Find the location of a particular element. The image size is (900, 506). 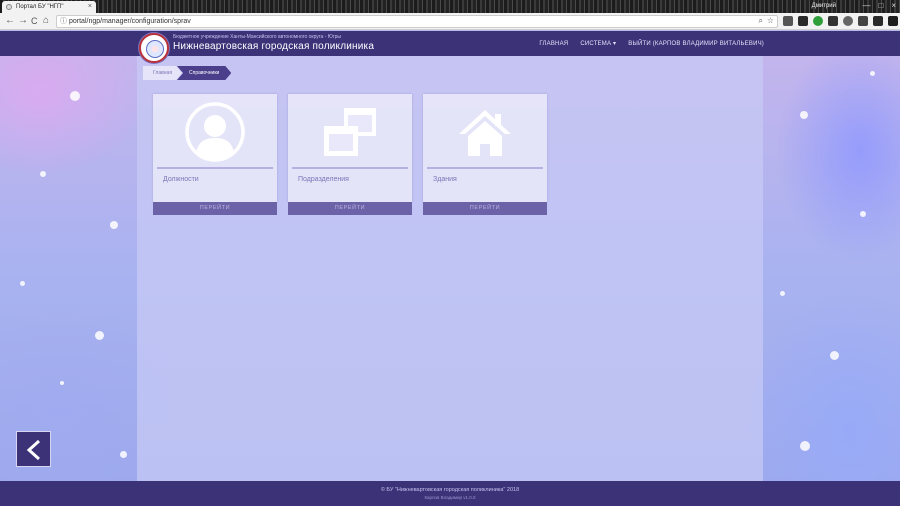

back-button is located at coordinates (33, 449).